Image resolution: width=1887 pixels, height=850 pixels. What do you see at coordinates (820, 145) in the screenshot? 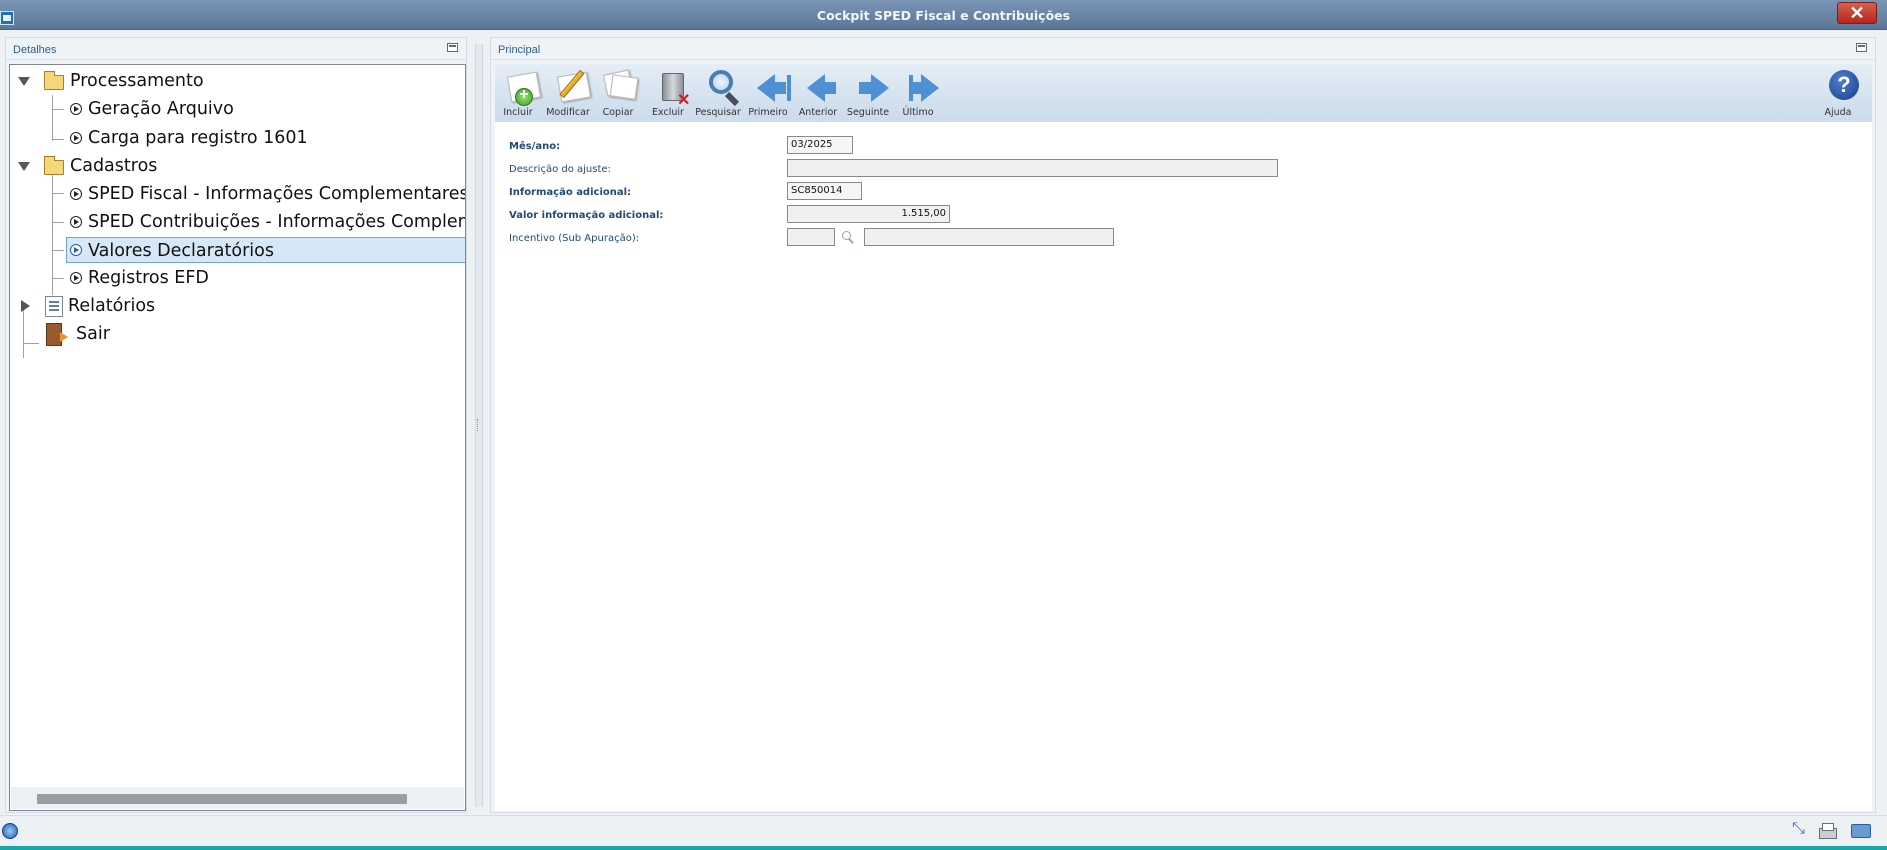
I see `mes-ano-field: 03/2025` at bounding box center [820, 145].